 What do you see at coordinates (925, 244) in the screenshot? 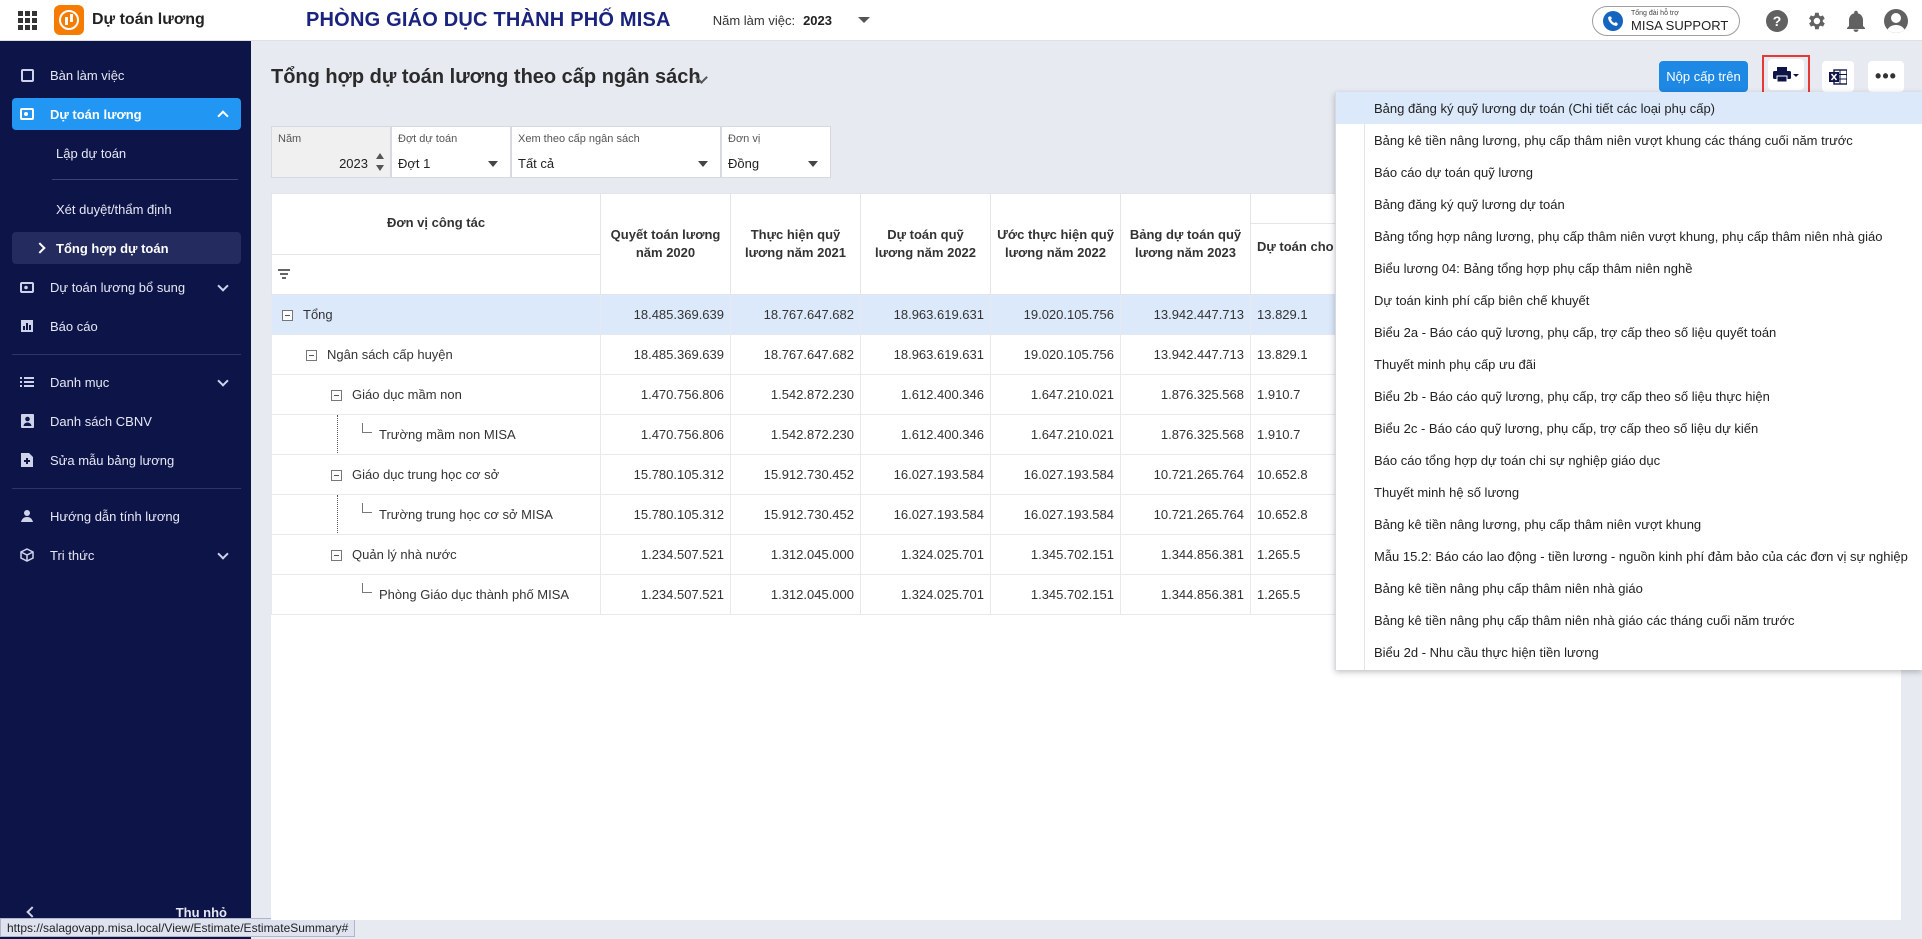
I see `column-header: Dự toán quỹ lương năm 2022` at bounding box center [925, 244].